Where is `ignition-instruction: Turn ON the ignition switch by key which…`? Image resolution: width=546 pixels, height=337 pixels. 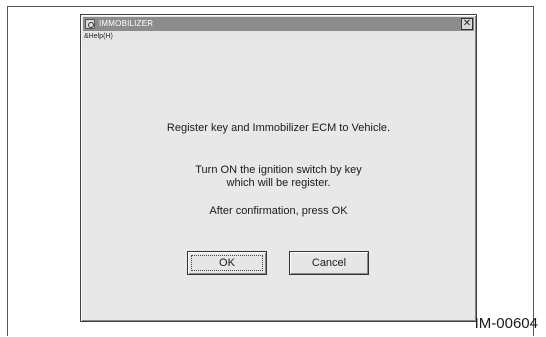
ignition-instruction: Turn ON the ignition switch by key which… is located at coordinates (278, 177).